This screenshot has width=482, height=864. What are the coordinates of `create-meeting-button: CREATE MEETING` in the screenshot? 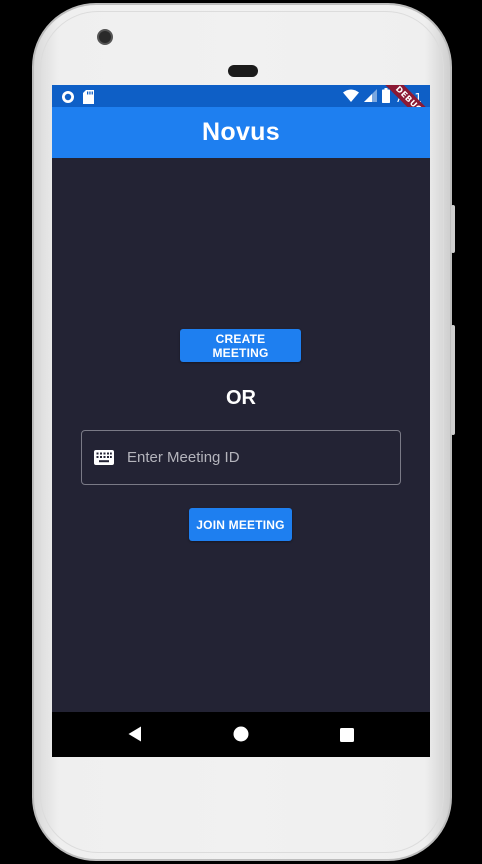 It's located at (240, 345).